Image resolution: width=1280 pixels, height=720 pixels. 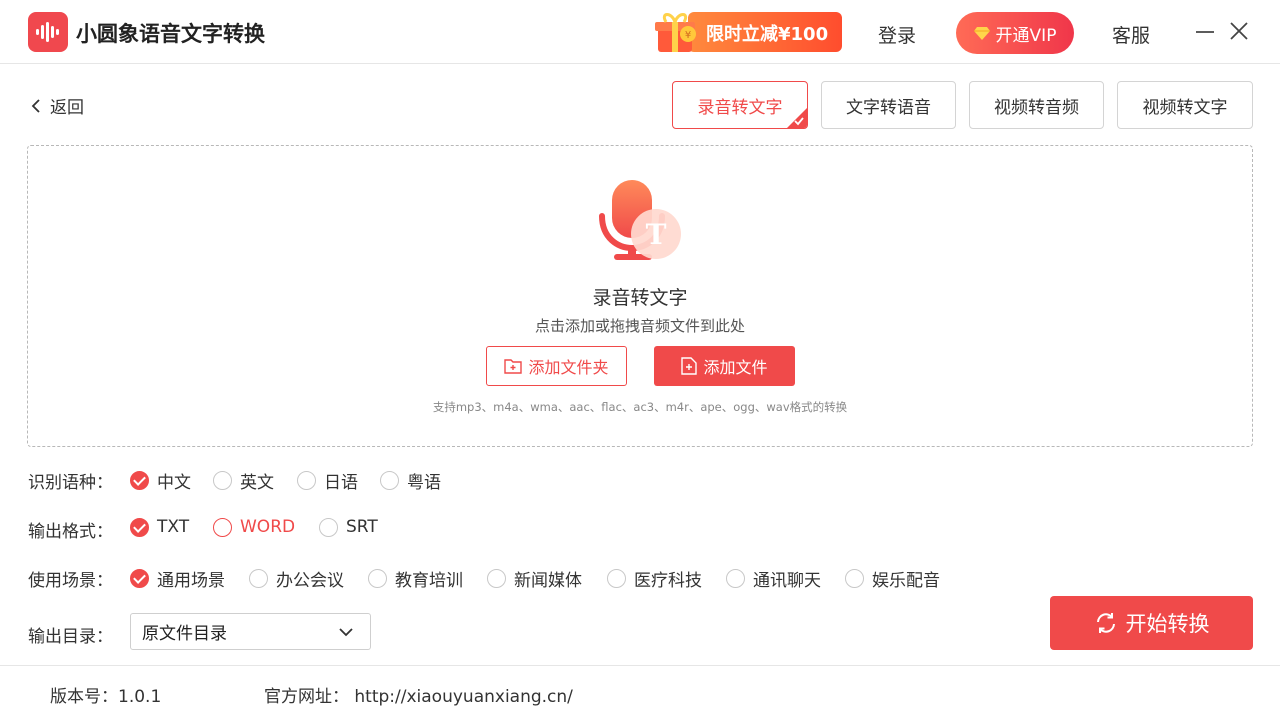 I want to click on add-file-label: 添加文件, so click(x=735, y=367).